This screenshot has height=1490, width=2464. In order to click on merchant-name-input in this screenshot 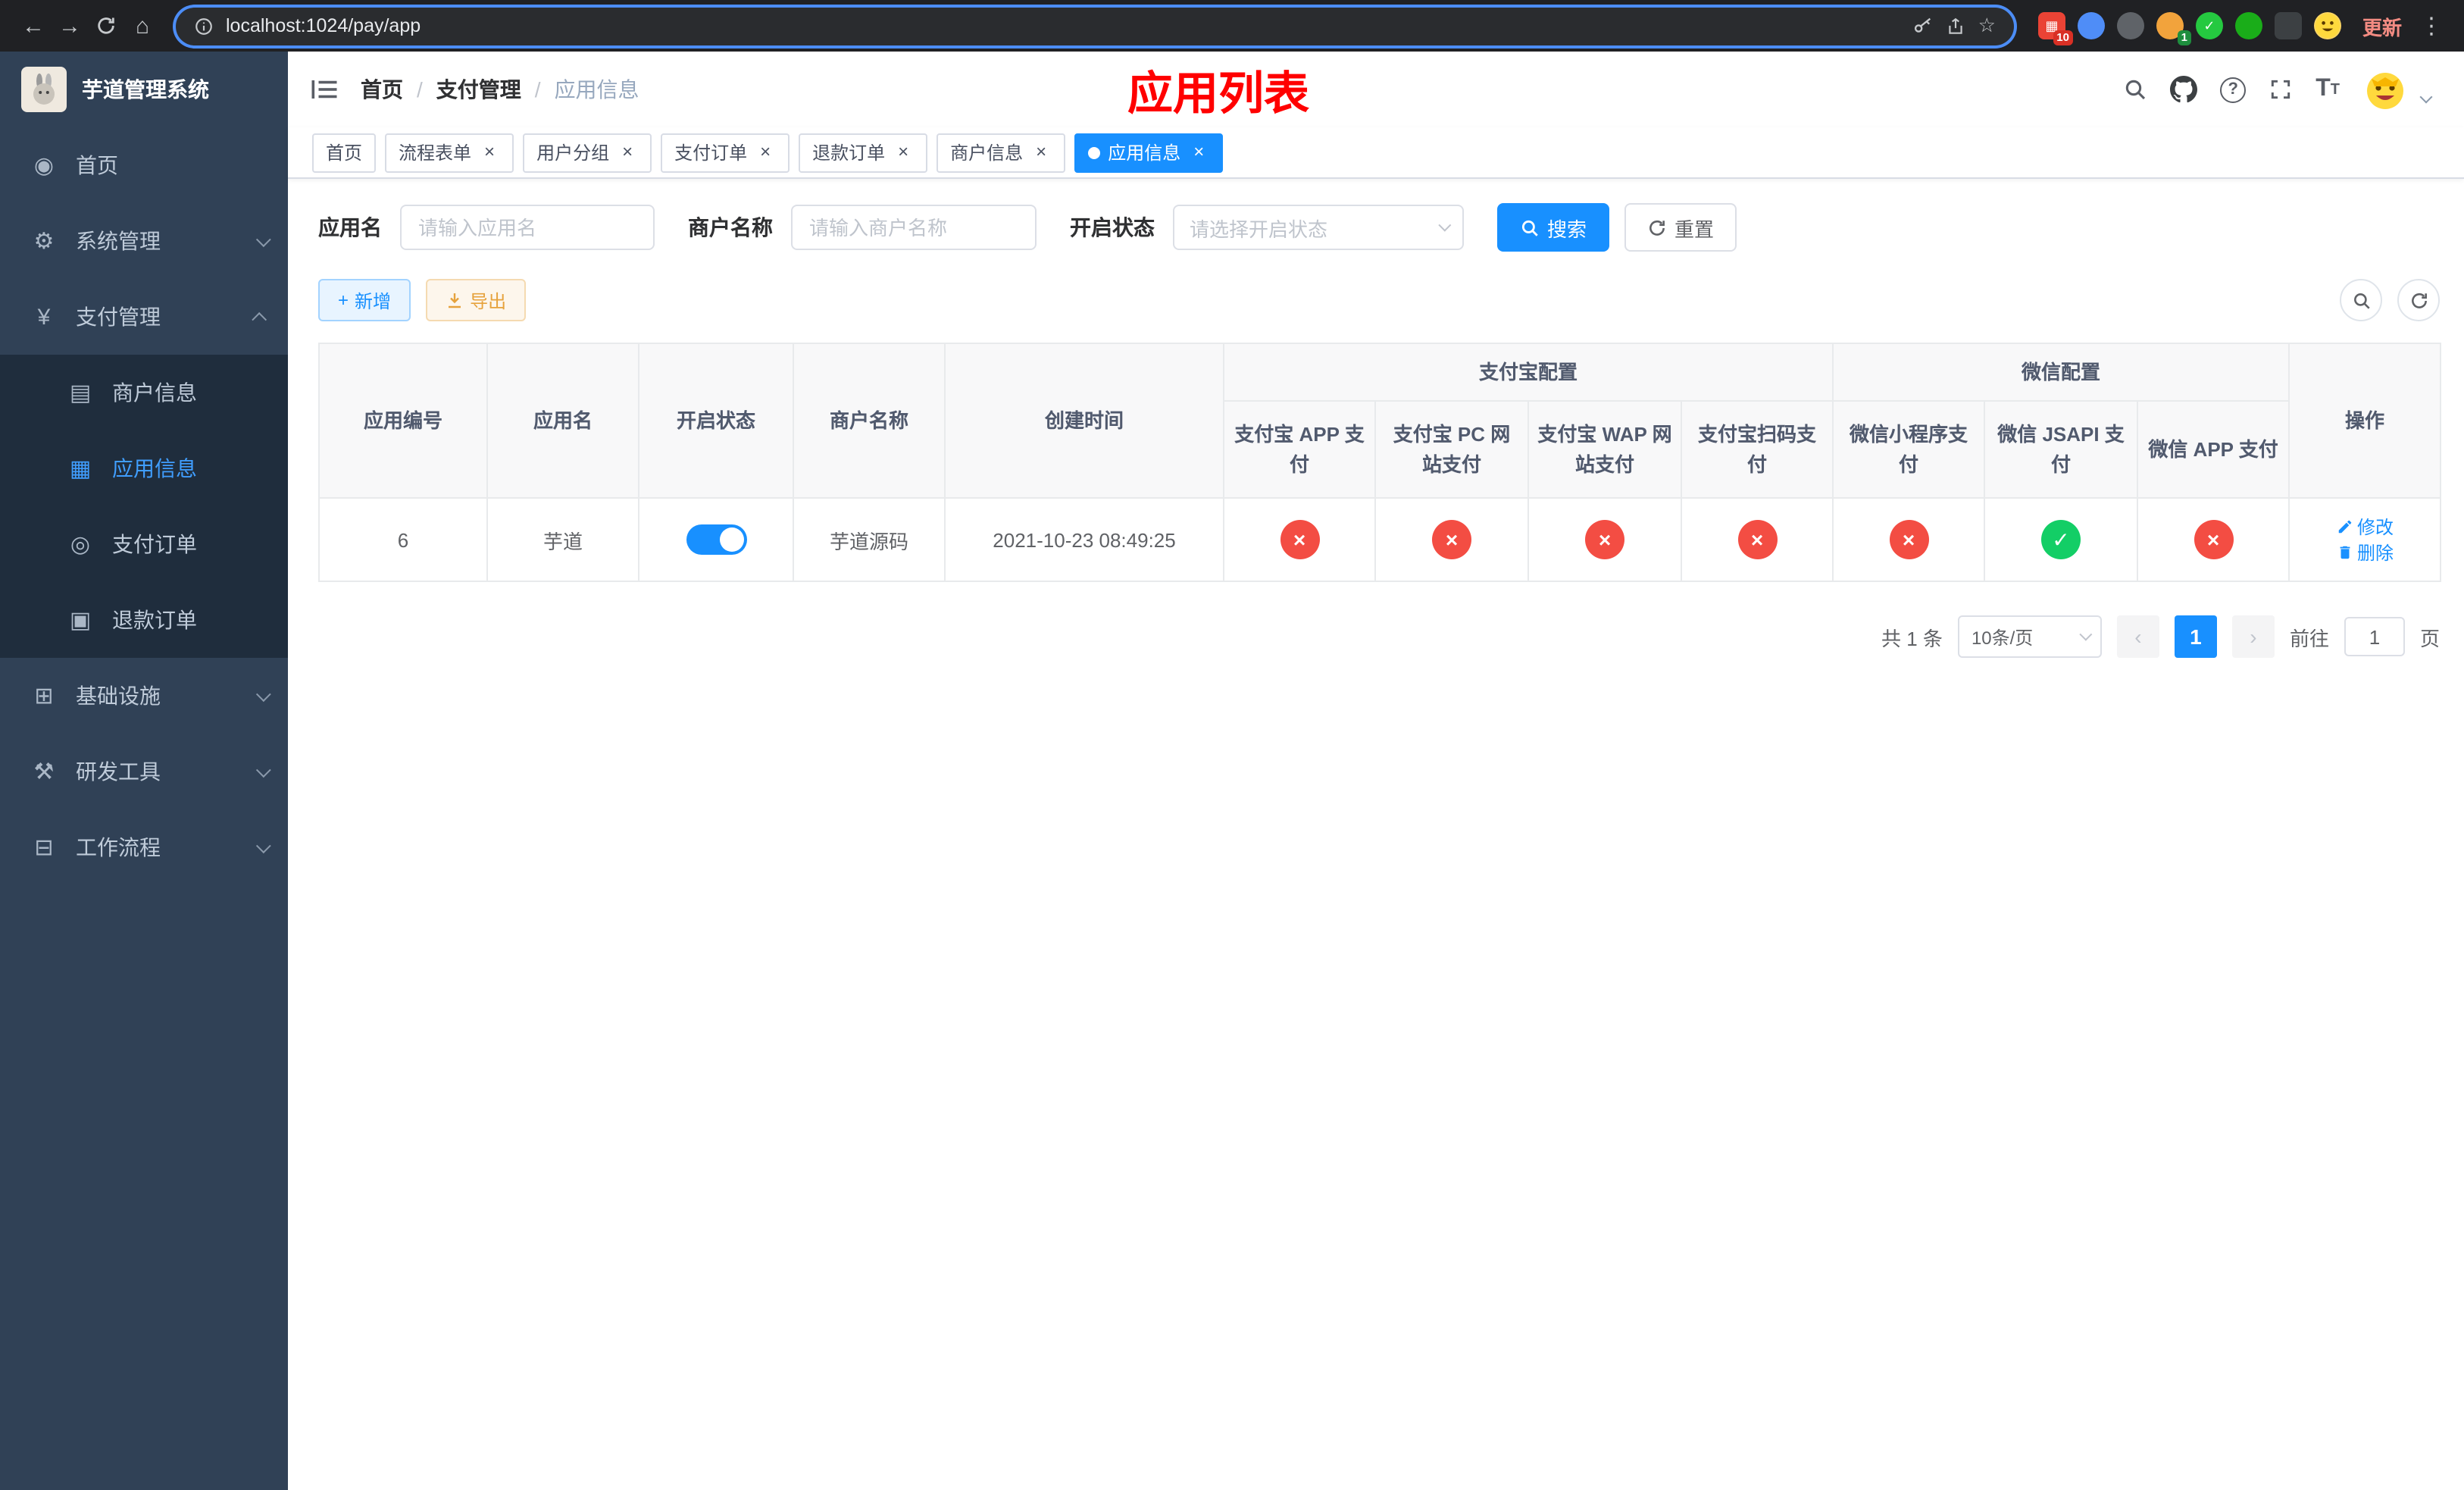, I will do `click(914, 227)`.